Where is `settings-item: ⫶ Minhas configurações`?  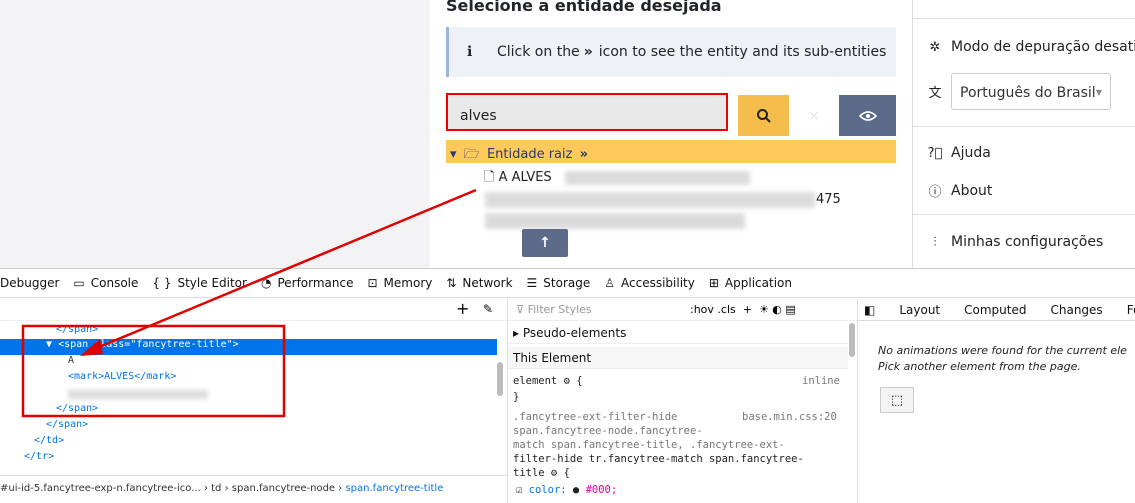 settings-item: ⫶ Minhas configurações is located at coordinates (1015, 242).